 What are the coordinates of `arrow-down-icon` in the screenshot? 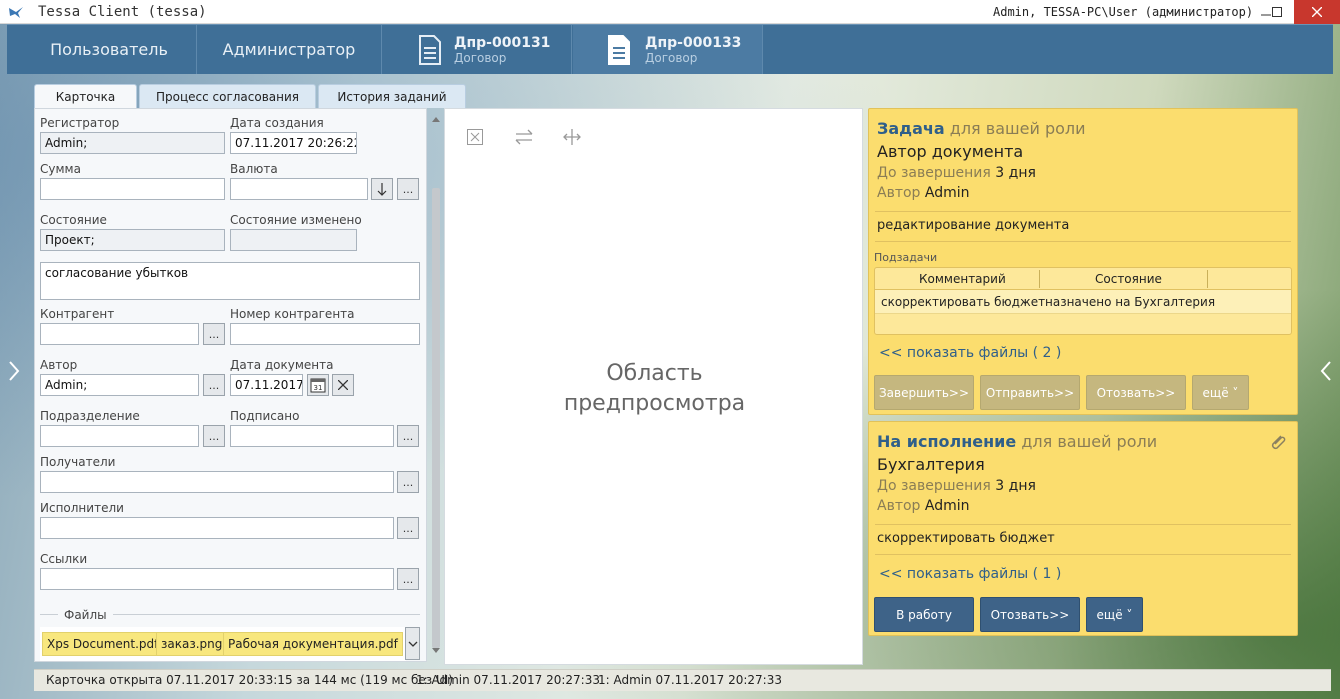 It's located at (382, 189).